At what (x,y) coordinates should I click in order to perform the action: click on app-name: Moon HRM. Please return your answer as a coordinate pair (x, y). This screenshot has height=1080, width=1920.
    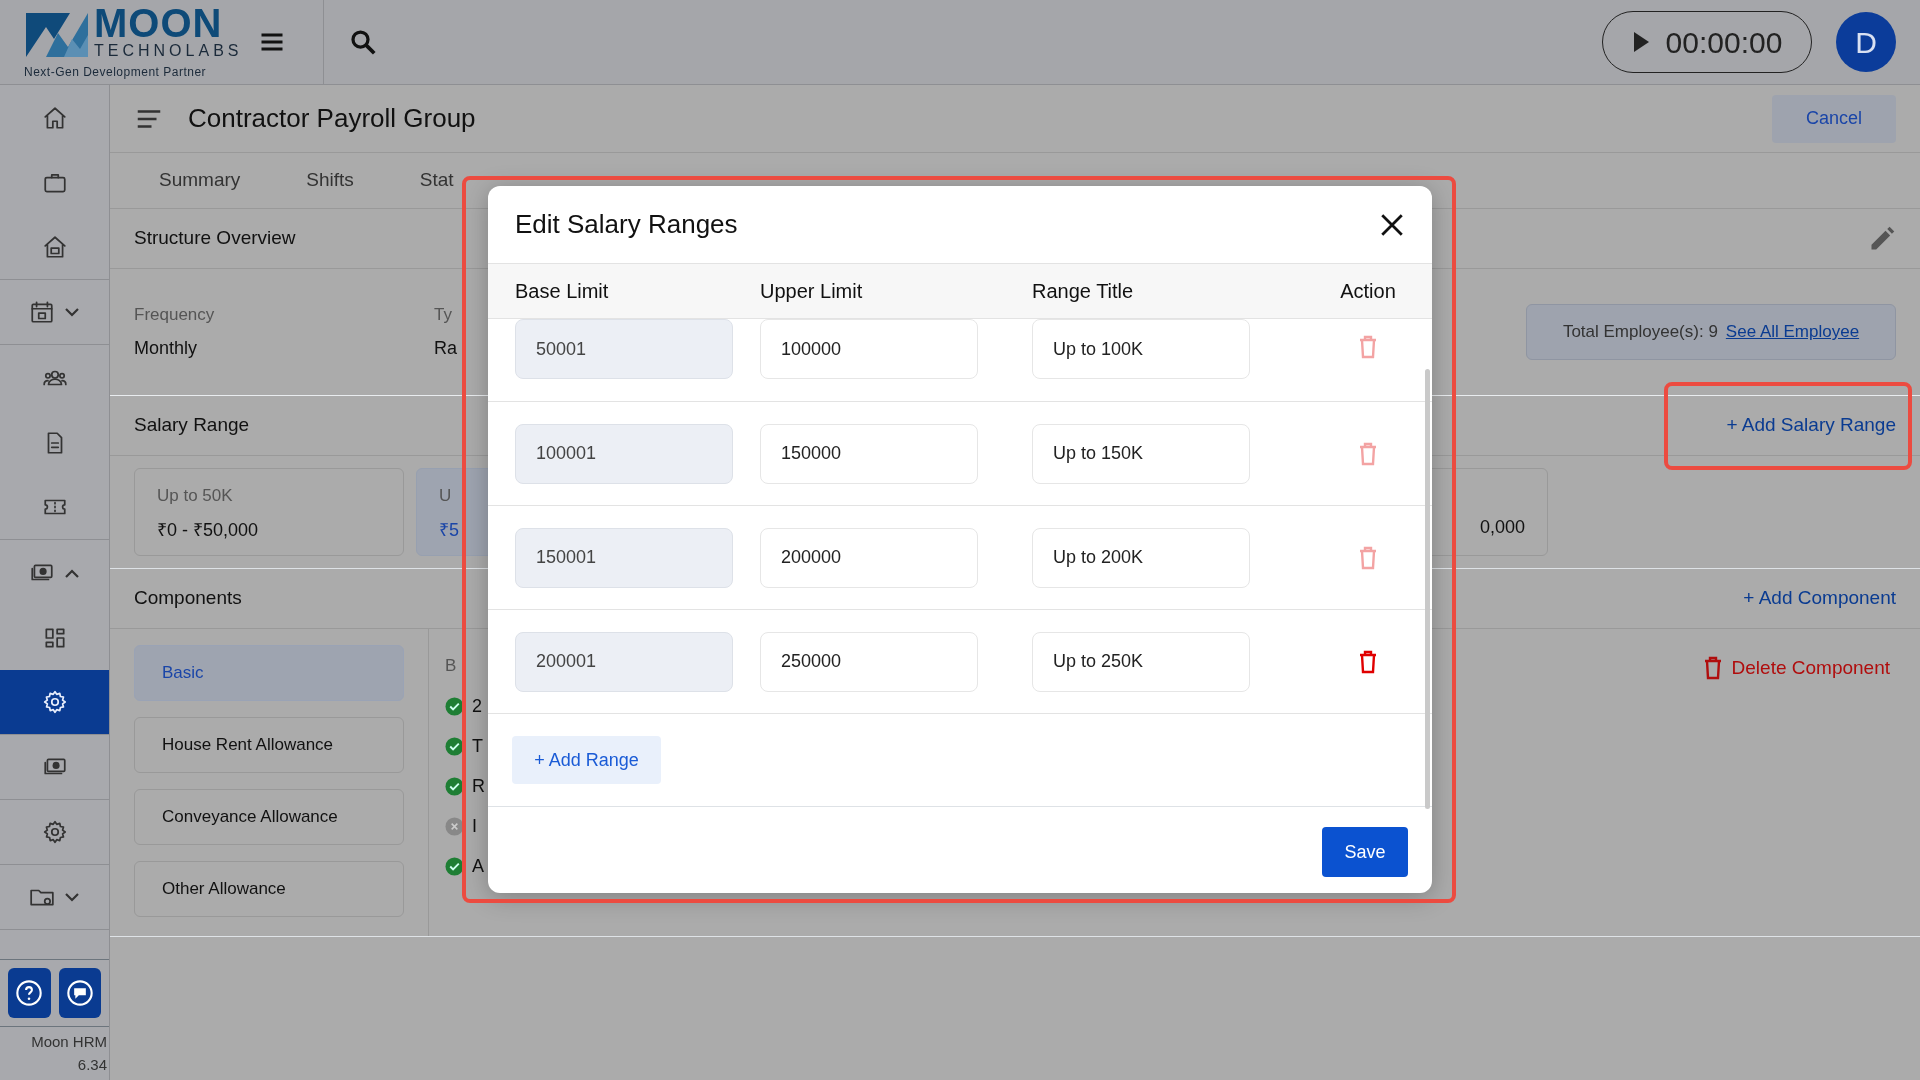
    Looking at the image, I should click on (69, 1042).